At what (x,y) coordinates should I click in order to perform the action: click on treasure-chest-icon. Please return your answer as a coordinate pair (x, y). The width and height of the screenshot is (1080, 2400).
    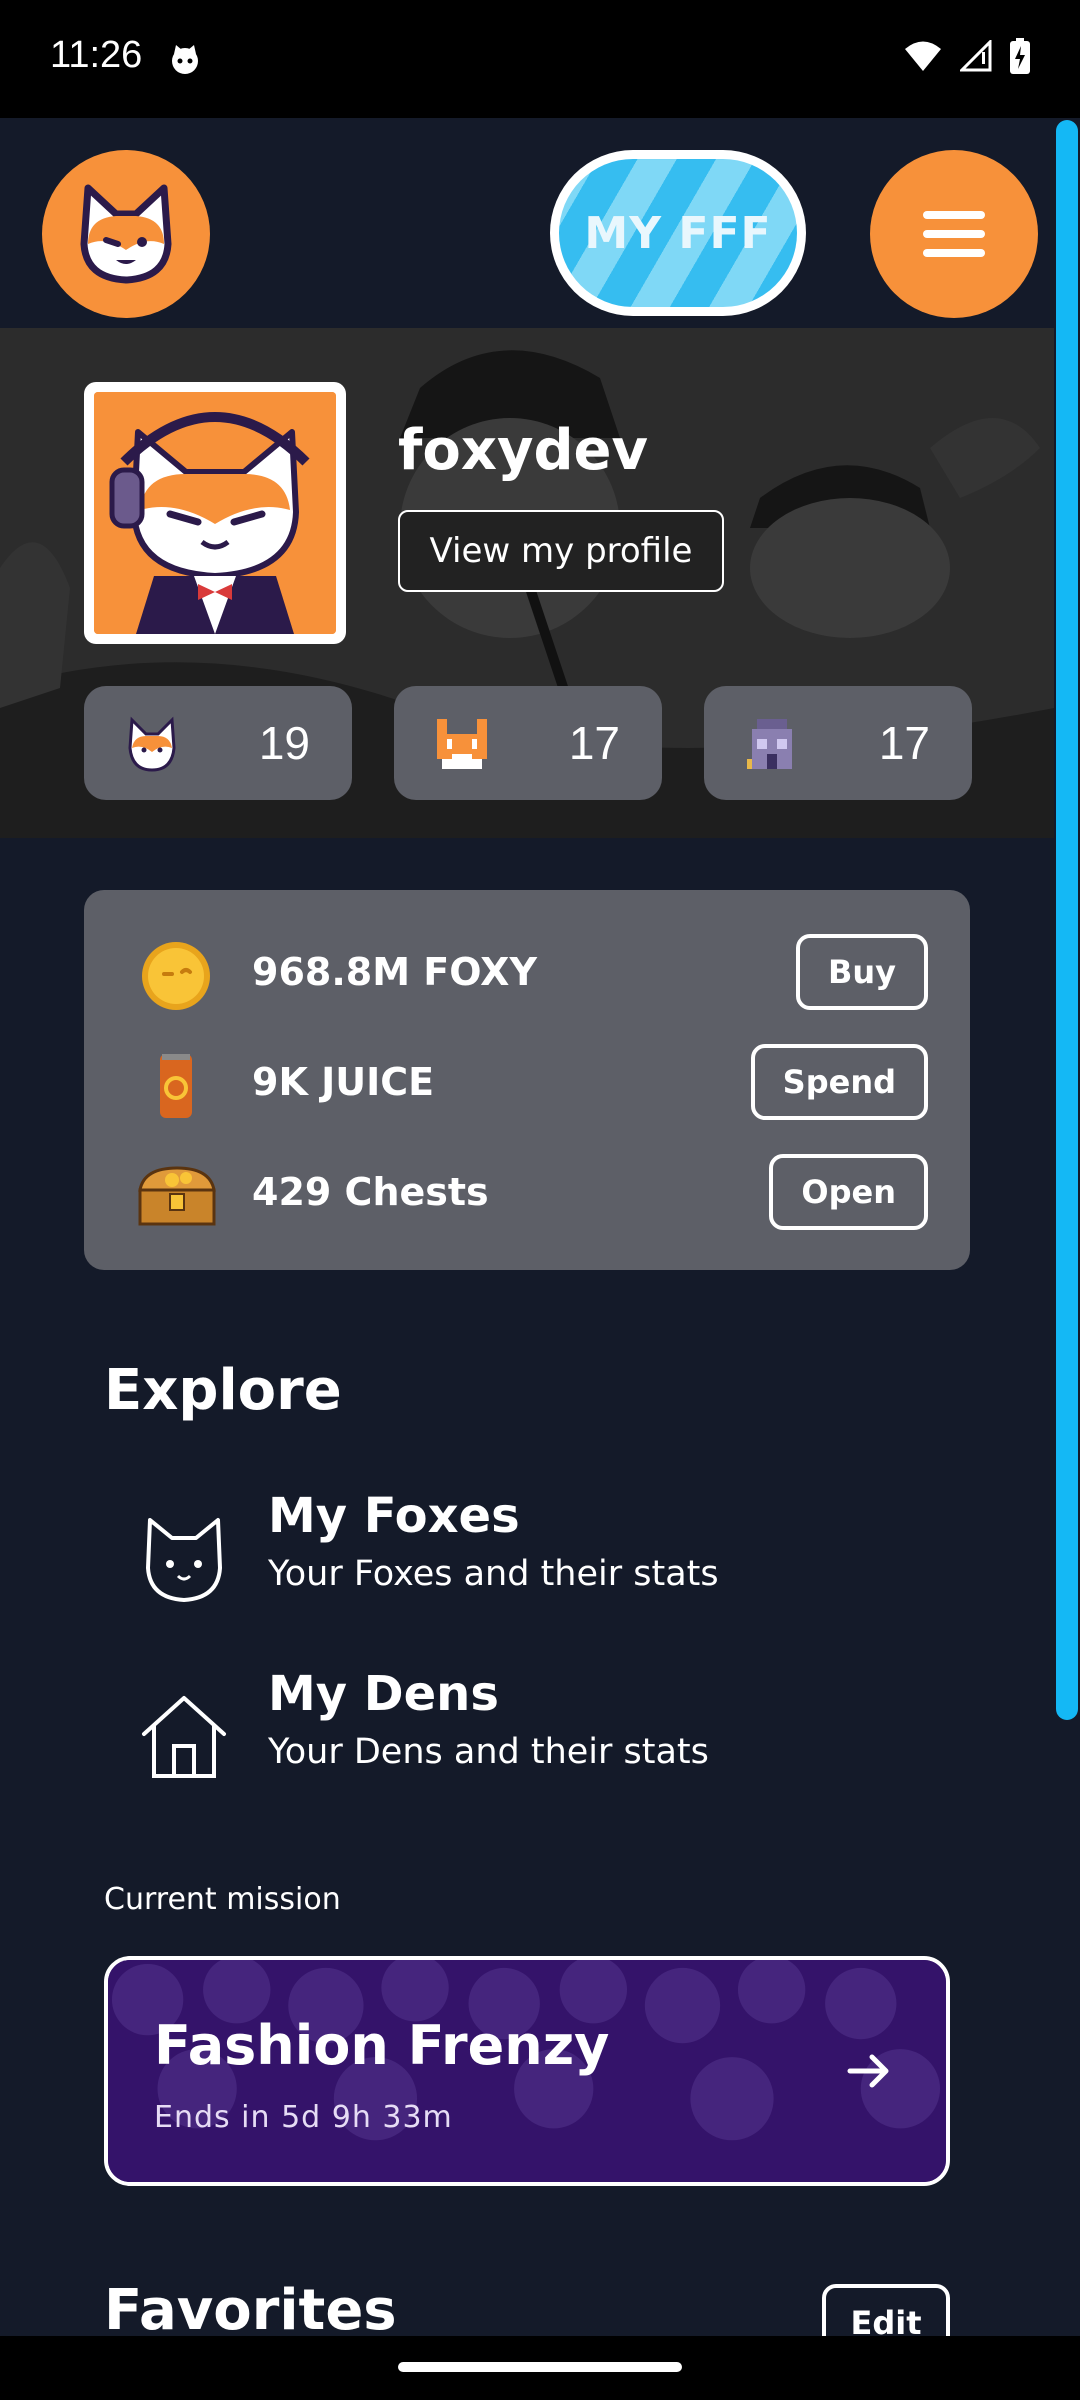
    Looking at the image, I should click on (177, 1196).